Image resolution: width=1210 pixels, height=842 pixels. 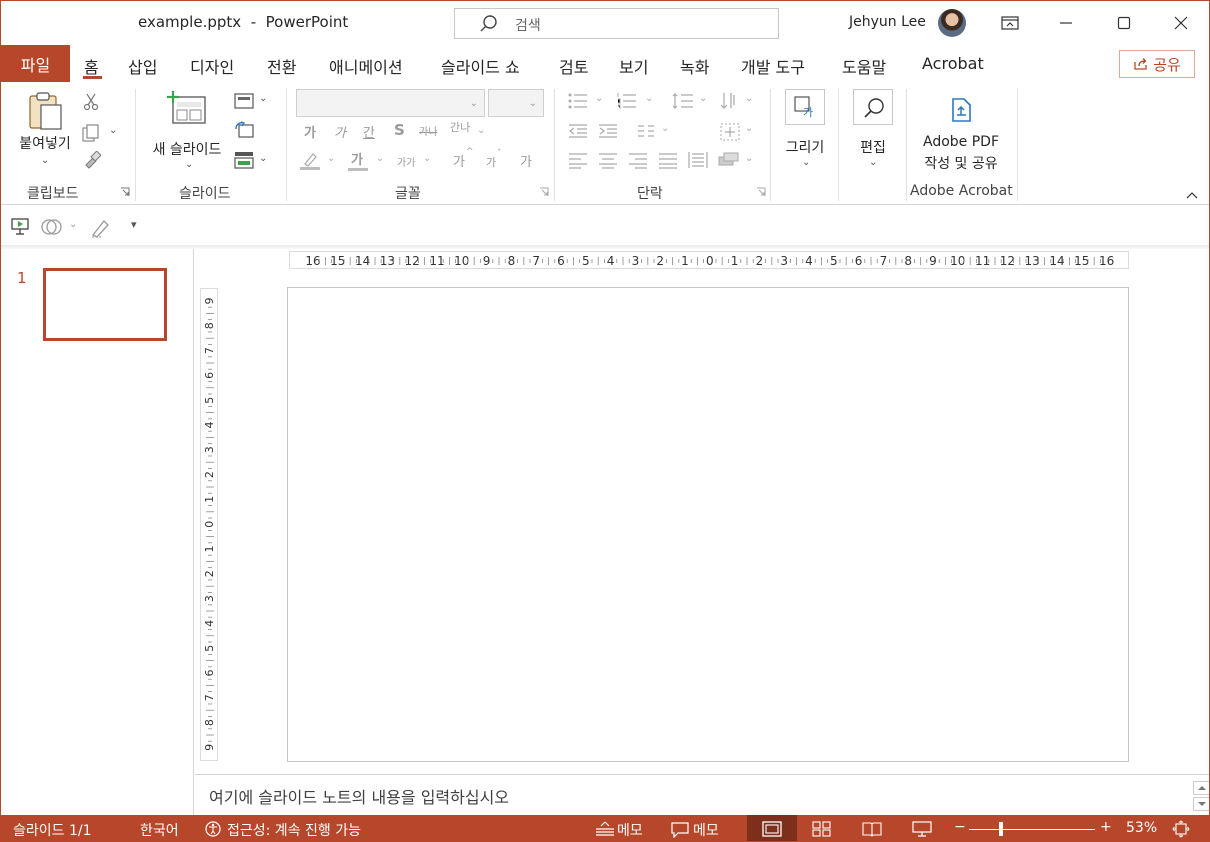 I want to click on font-color-button: 가, so click(x=357, y=158).